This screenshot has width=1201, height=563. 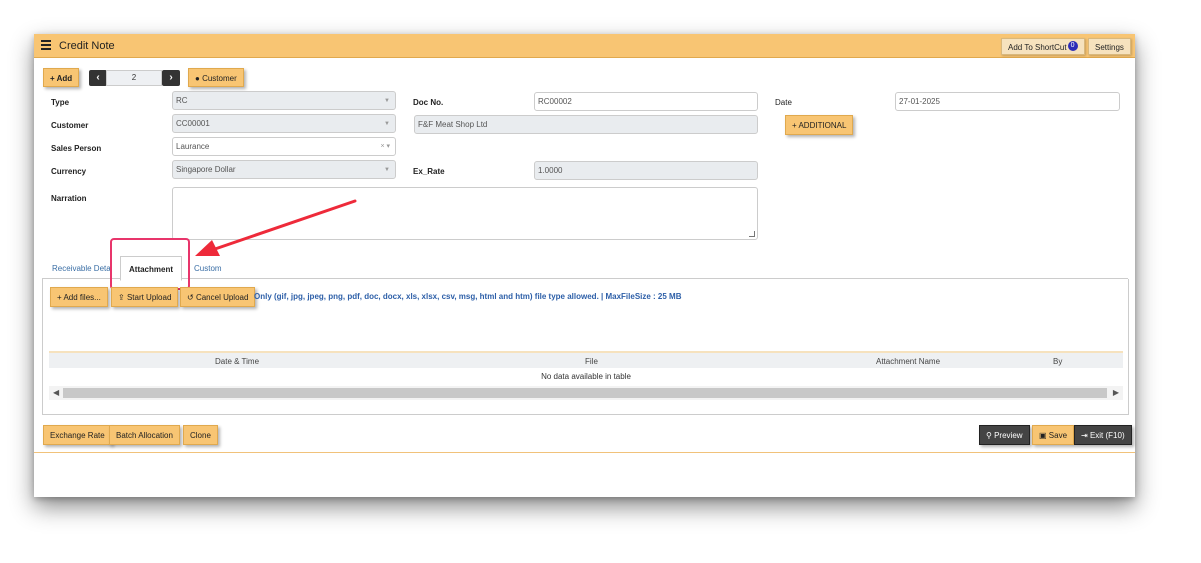 What do you see at coordinates (284, 123) in the screenshot?
I see `customer-select: CC00001 ▼` at bounding box center [284, 123].